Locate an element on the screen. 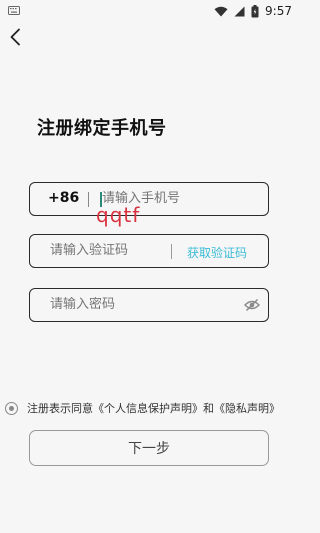 The image size is (320, 533). back-arrow-icon is located at coordinates (15, 37).